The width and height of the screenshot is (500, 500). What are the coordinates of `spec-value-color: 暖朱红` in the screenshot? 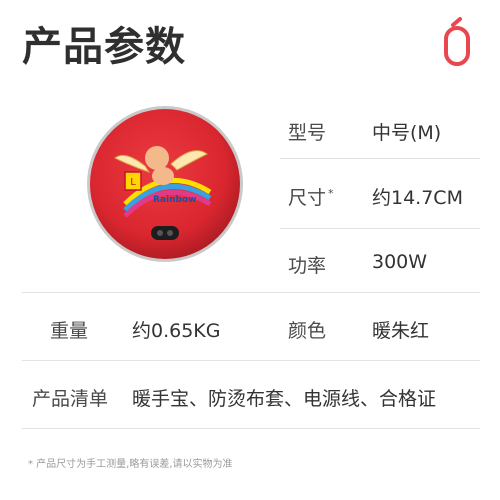 It's located at (401, 331).